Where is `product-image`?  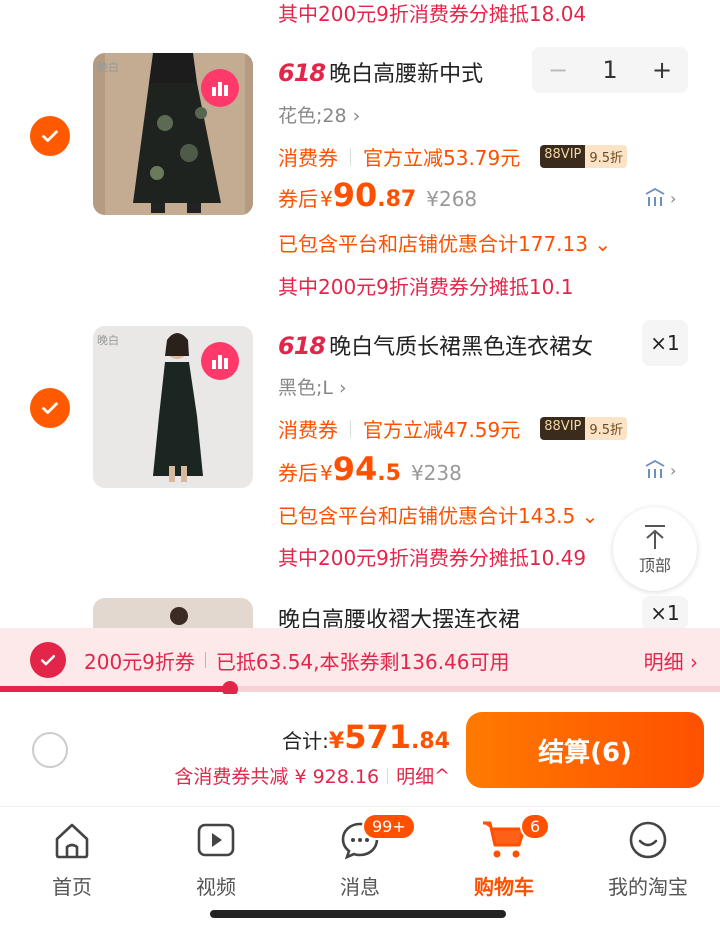 product-image is located at coordinates (173, 613).